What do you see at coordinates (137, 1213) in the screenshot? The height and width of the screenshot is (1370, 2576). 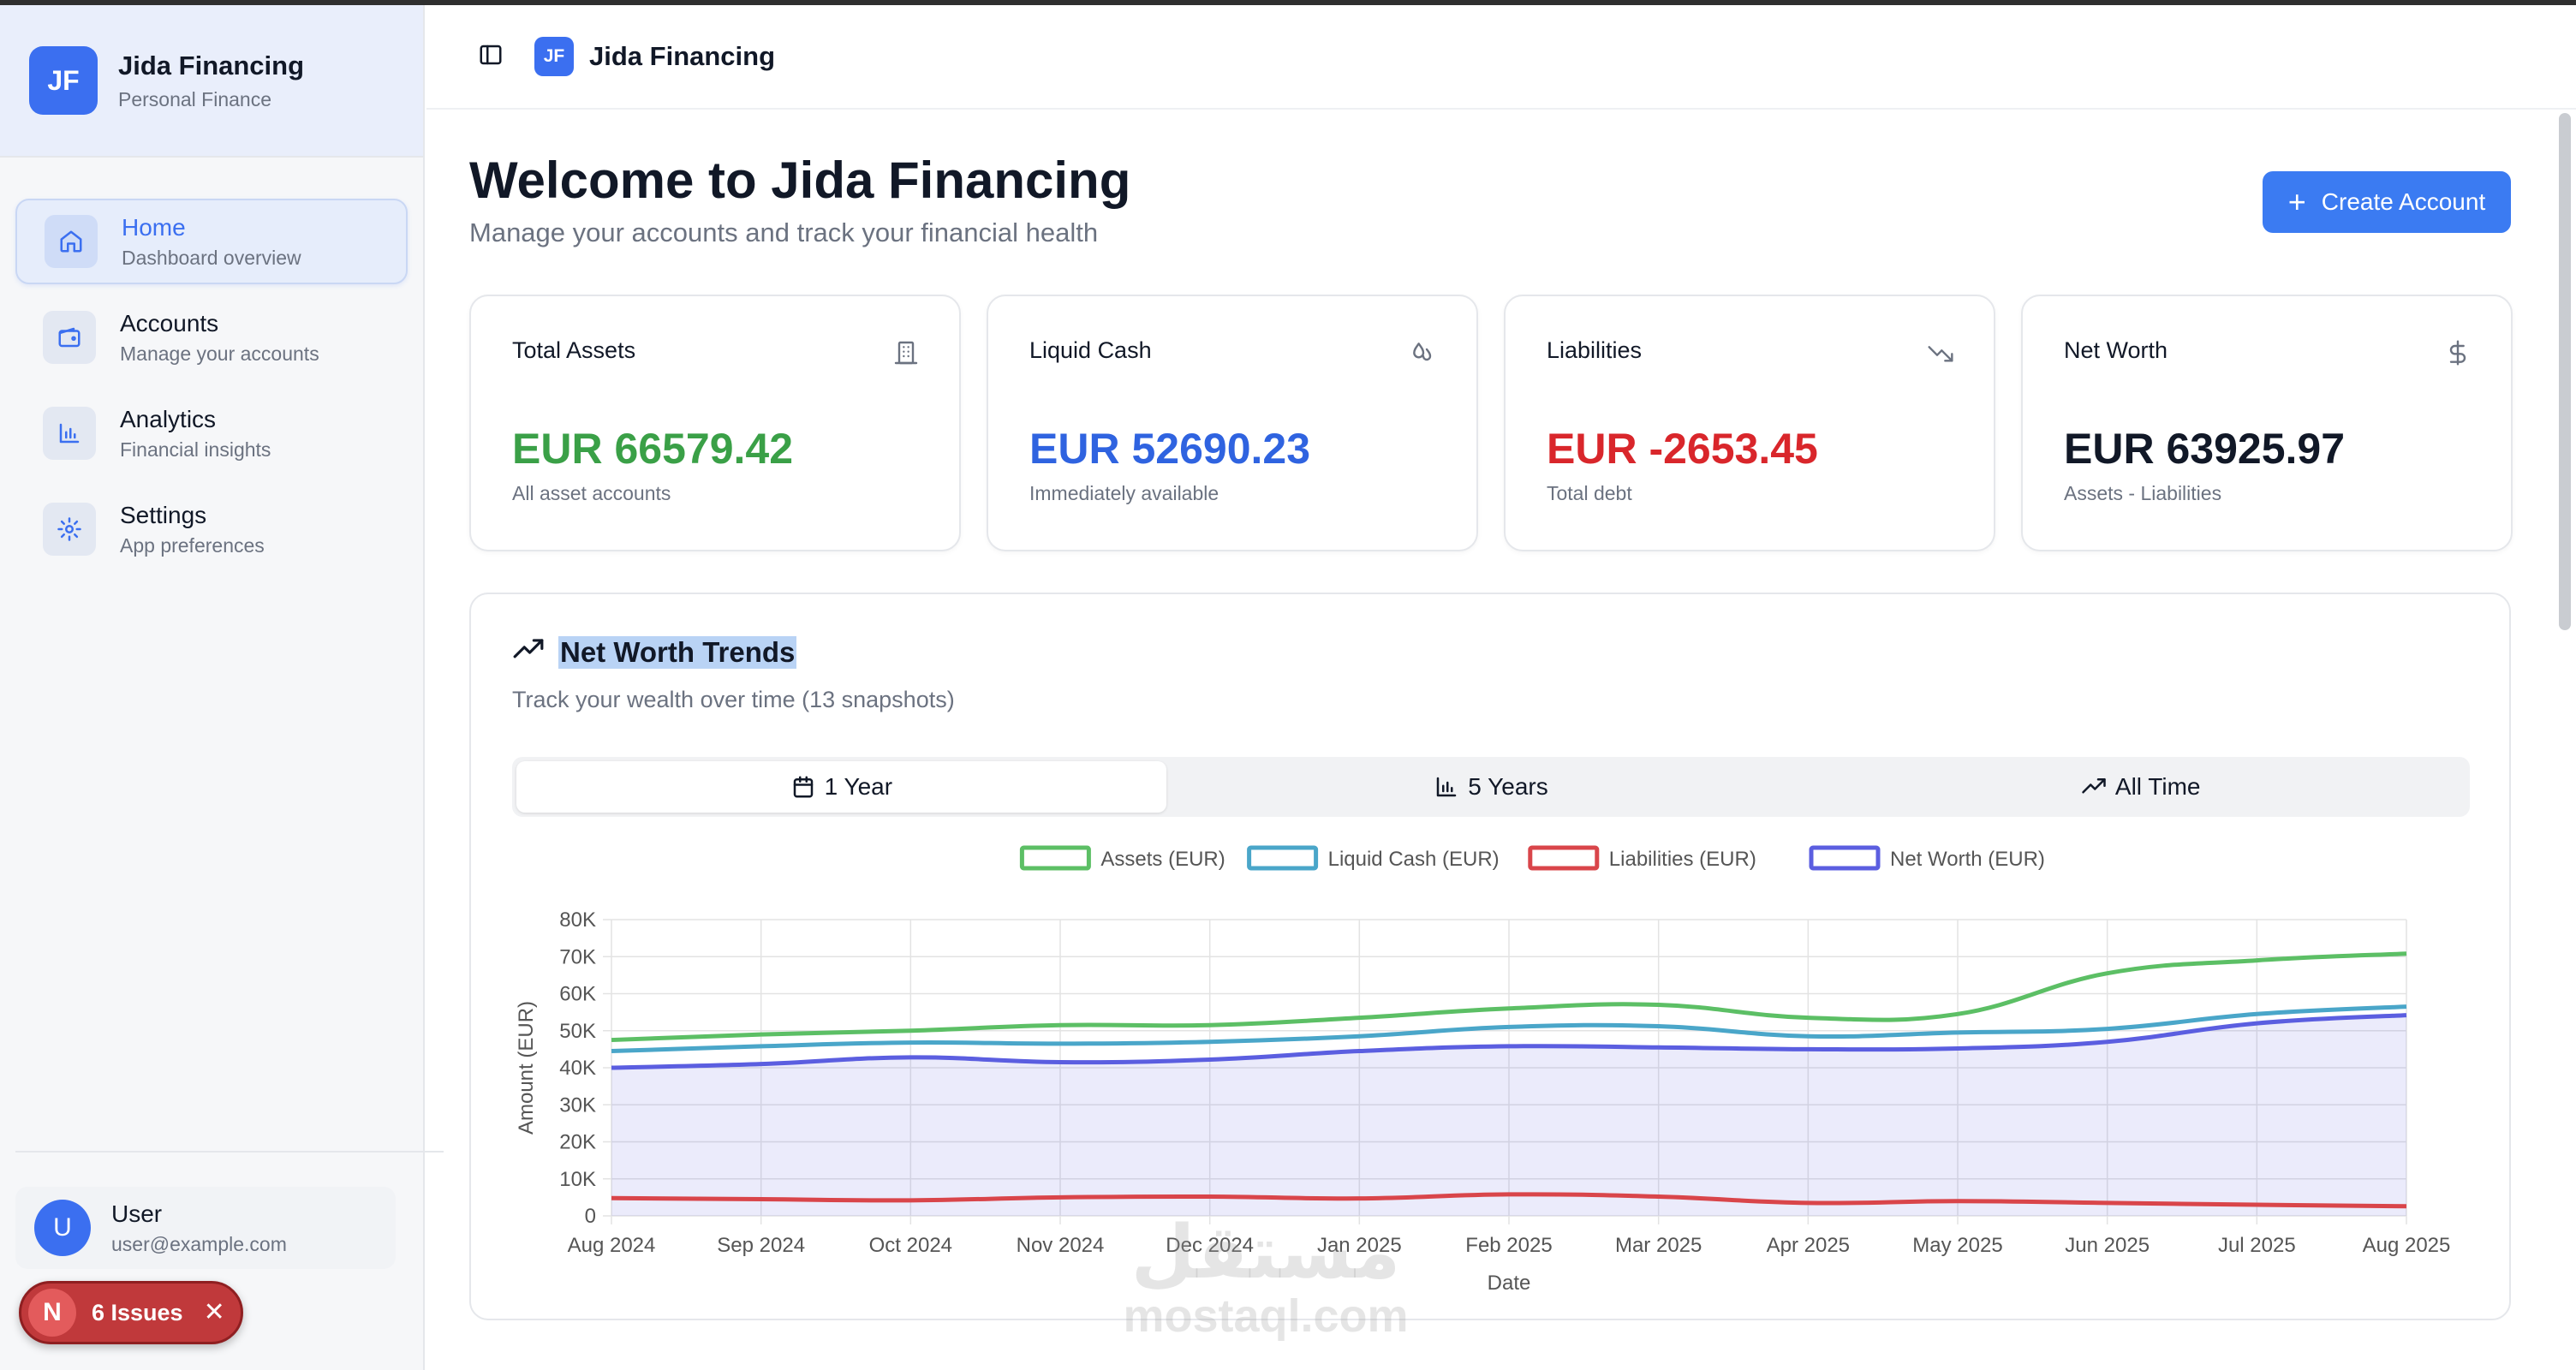 I see `user-name: User` at bounding box center [137, 1213].